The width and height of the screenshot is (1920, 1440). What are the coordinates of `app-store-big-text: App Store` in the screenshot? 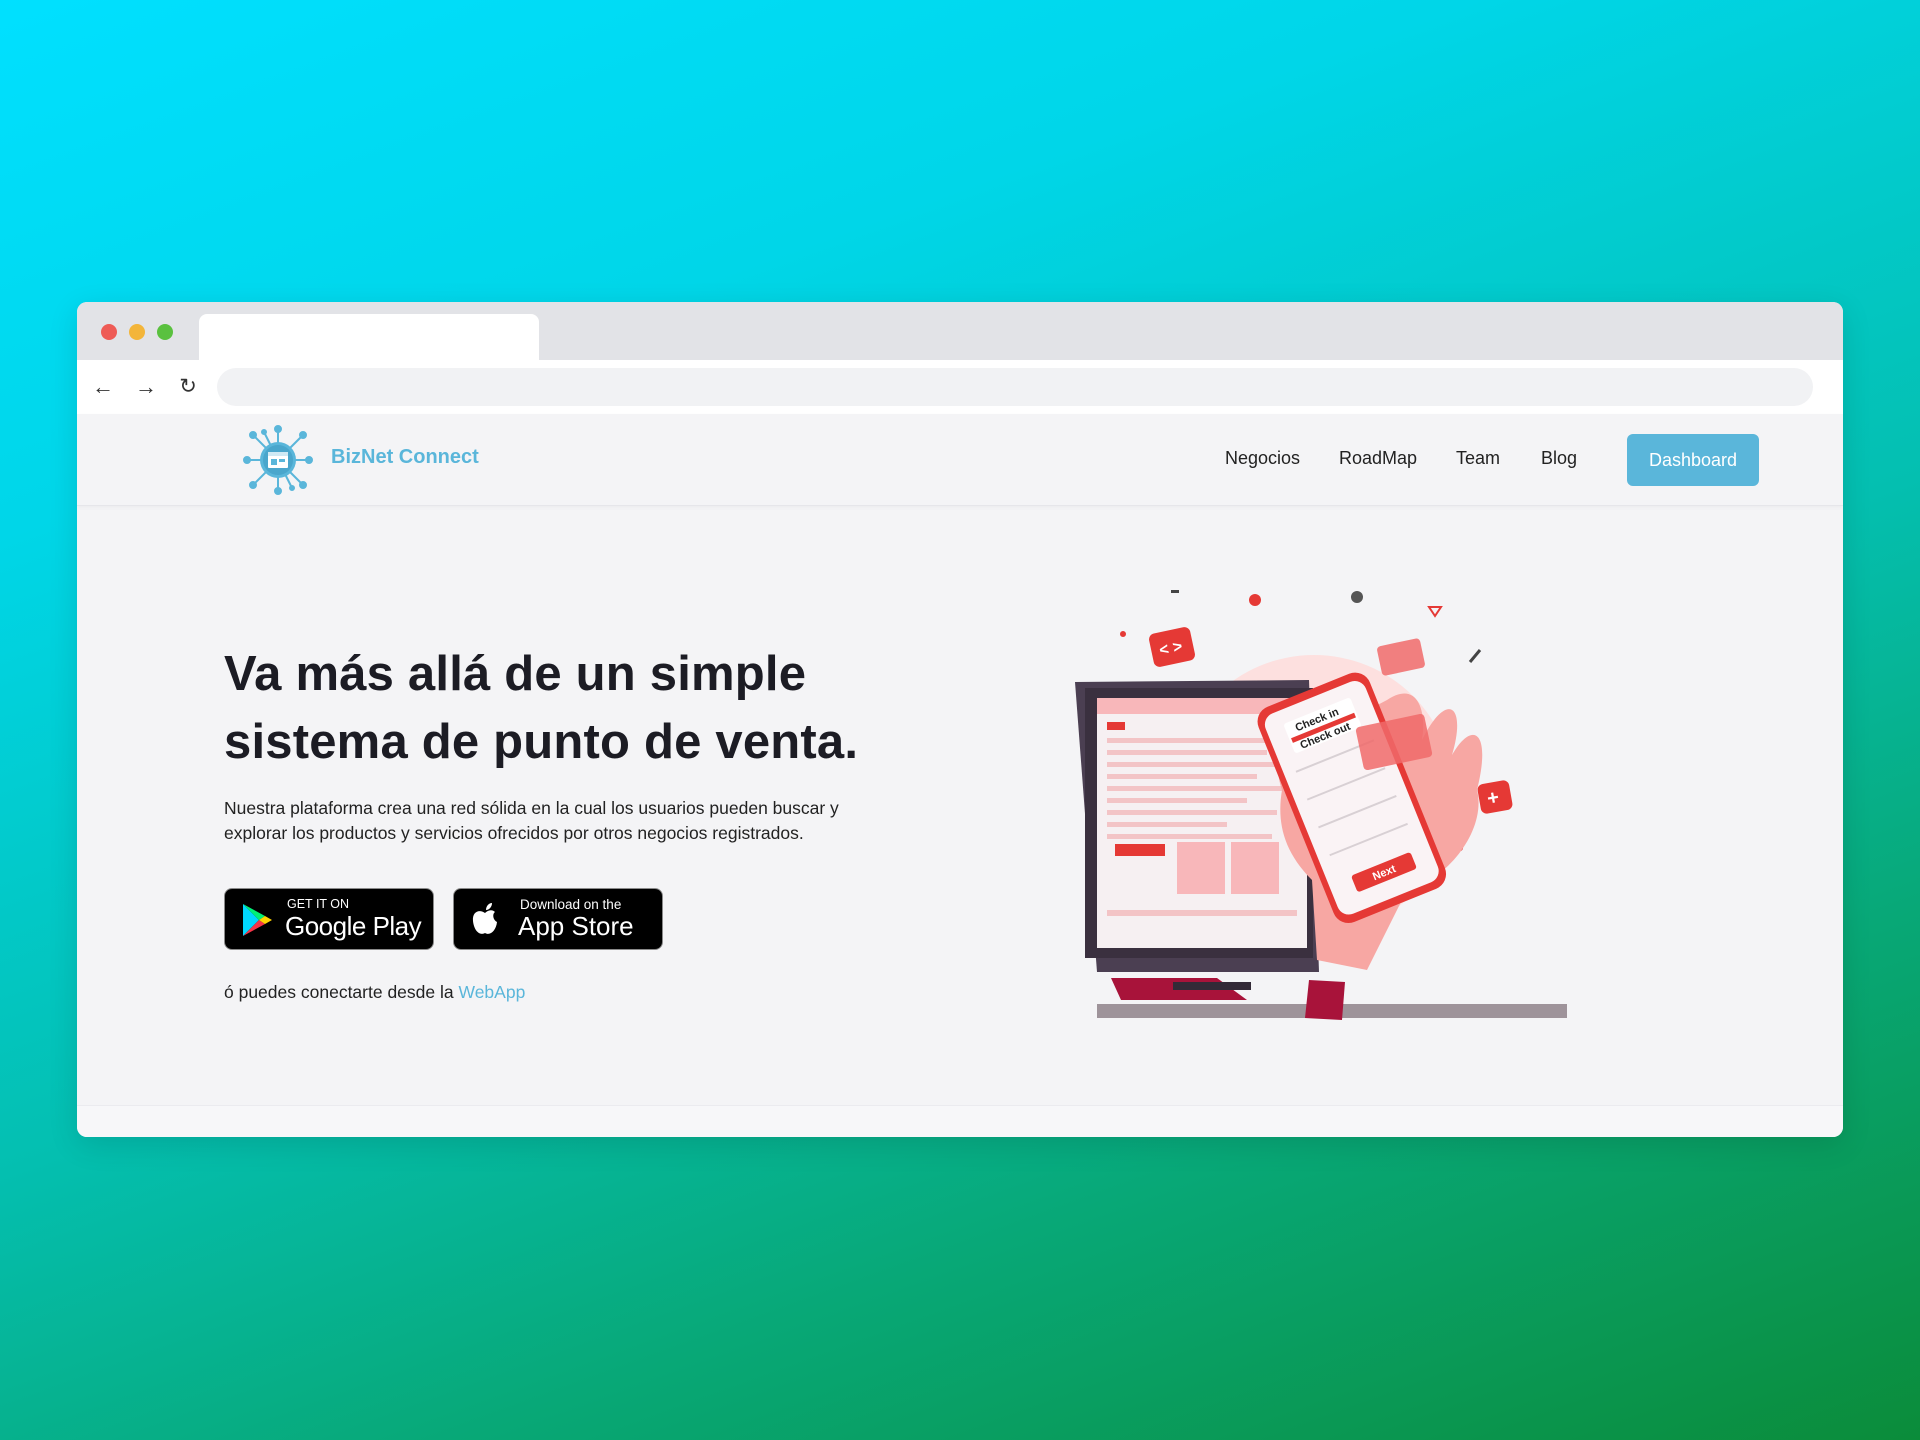 It's located at (576, 926).